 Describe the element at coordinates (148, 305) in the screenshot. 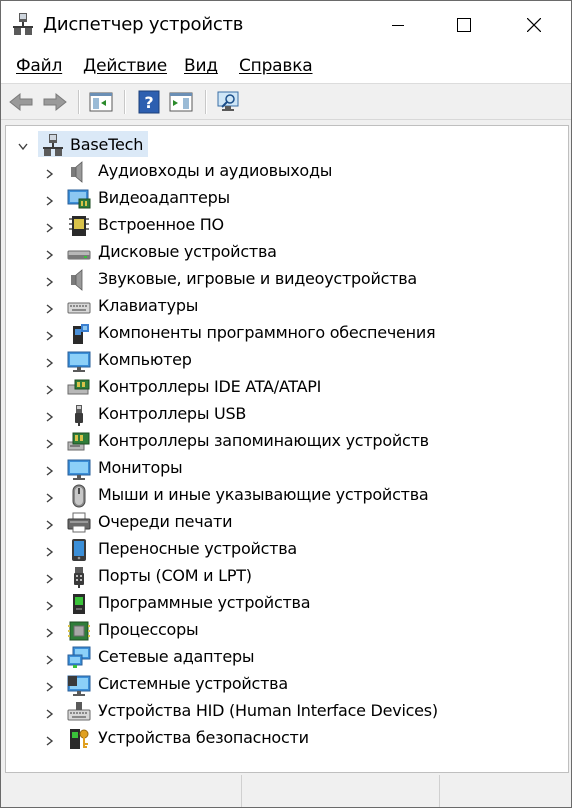

I see `tree-item-label: Клавиатуры` at that location.